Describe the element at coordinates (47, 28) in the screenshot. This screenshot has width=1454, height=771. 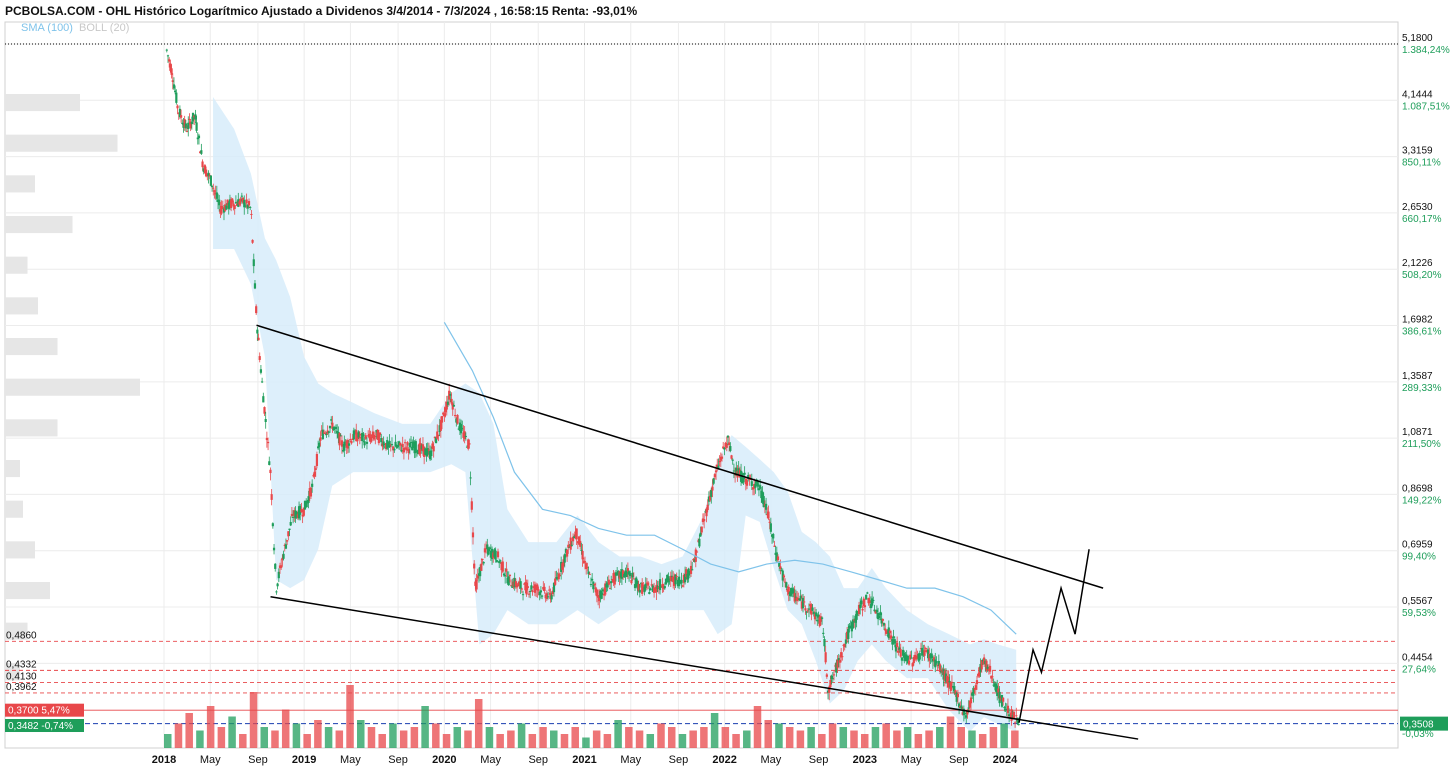
I see `sma-legend-label: SMA (100)` at that location.